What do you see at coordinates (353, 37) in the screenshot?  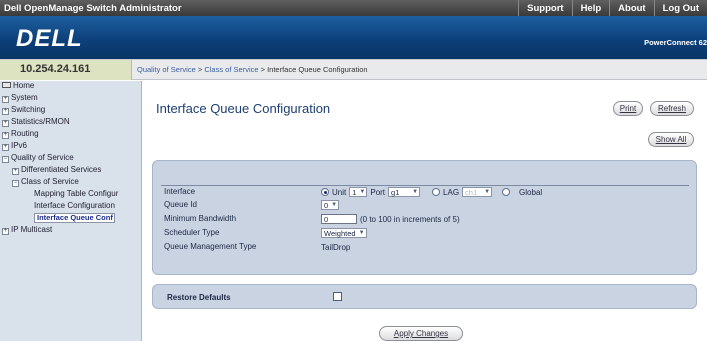 I see `brand-banner: DELL PowerConnect 62` at bounding box center [353, 37].